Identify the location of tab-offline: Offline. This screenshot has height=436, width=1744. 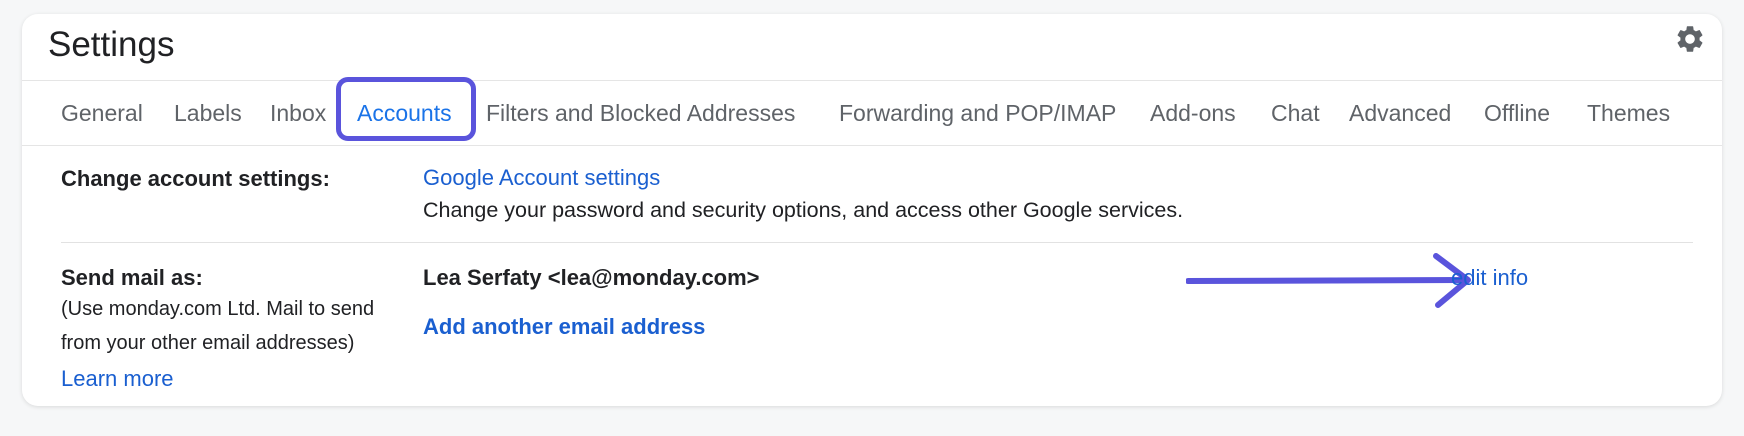
(1517, 113).